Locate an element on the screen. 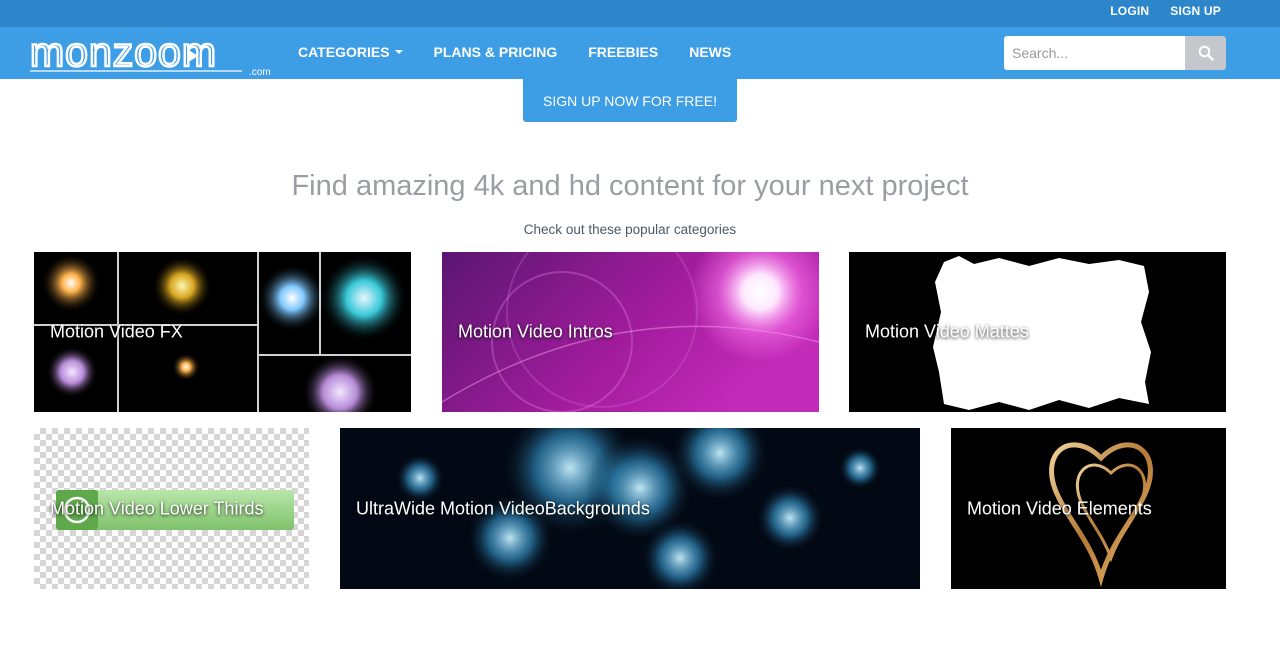  category-label: Motion Video Lower Thirds is located at coordinates (157, 508).